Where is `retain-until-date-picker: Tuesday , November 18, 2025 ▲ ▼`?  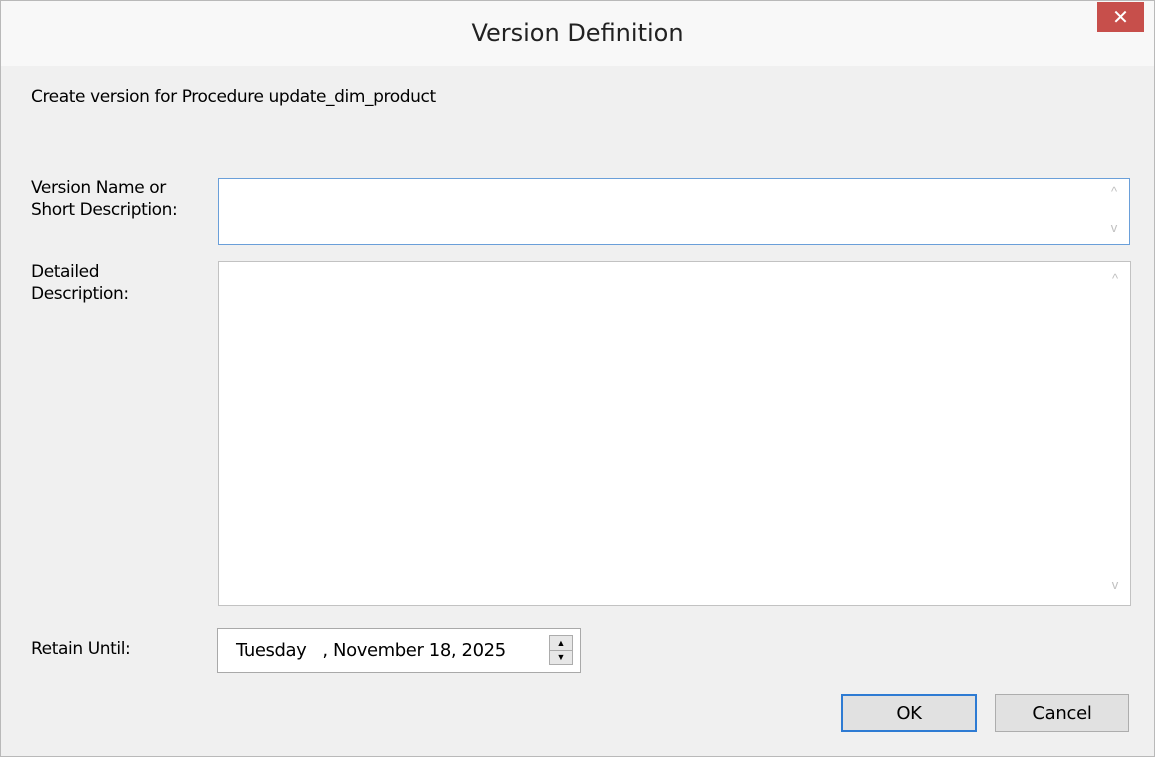 retain-until-date-picker: Tuesday , November 18, 2025 ▲ ▼ is located at coordinates (399, 650).